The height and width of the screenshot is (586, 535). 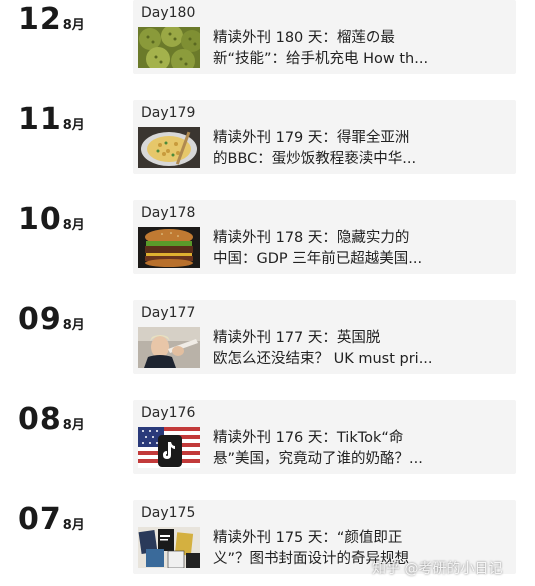 I want to click on day-label: Day179, so click(x=168, y=113).